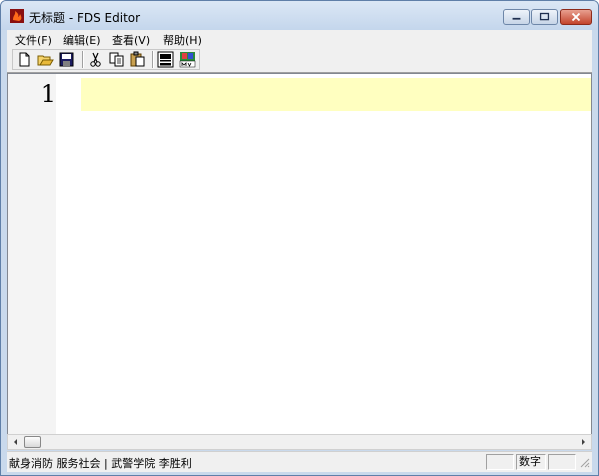 This screenshot has width=599, height=476. Describe the element at coordinates (33, 40) in the screenshot. I see `menu-file: 文件(F)` at that location.